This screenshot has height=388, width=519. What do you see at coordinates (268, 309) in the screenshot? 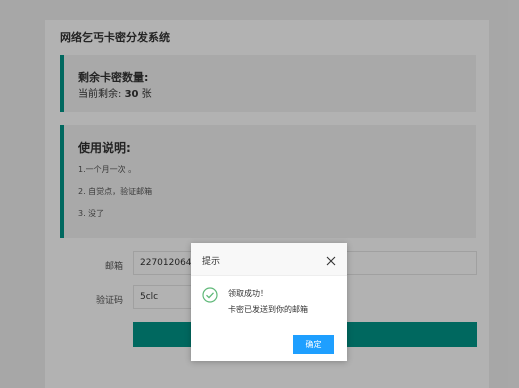
I see `dialog-message-2: 卡密已发送到你的邮箱` at bounding box center [268, 309].